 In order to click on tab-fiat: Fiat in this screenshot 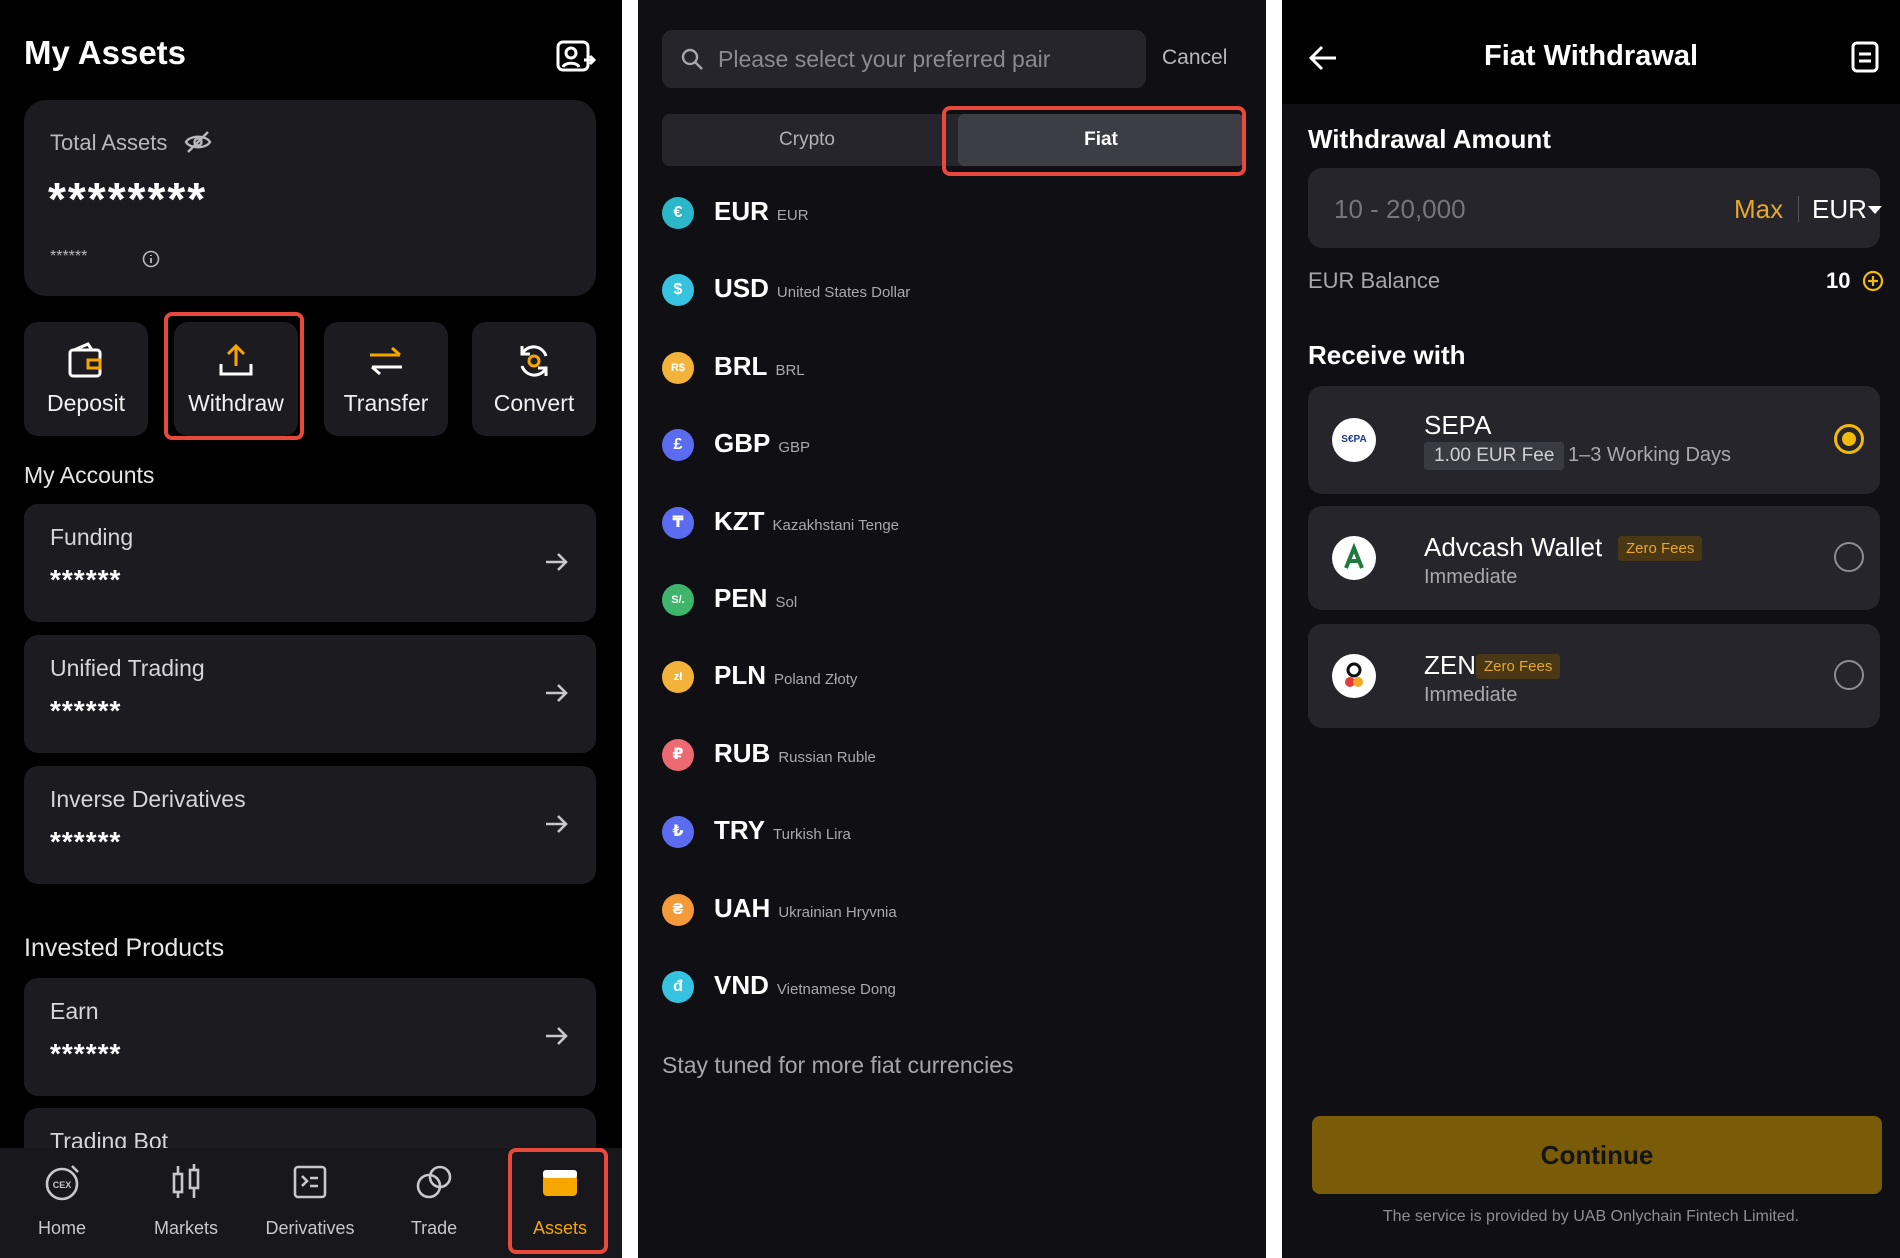, I will do `click(1101, 140)`.